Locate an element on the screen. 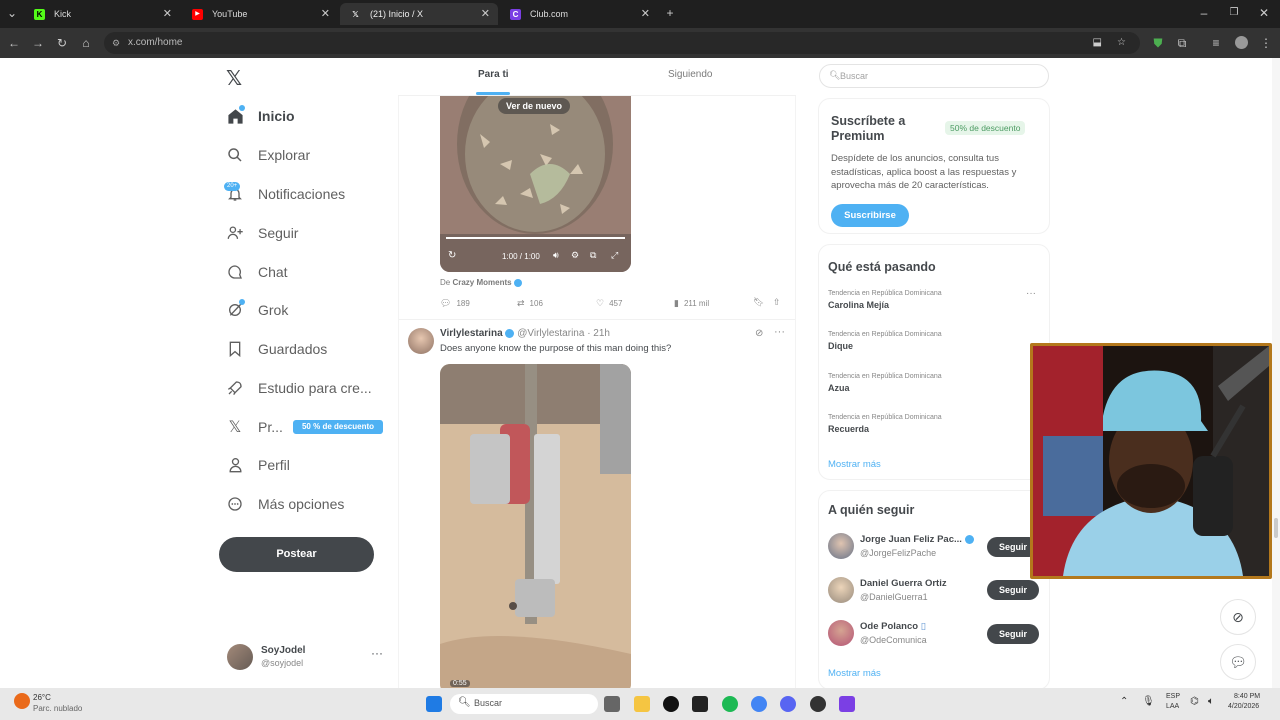 The image size is (1280, 720). tab-club: C Club.com ✕ is located at coordinates (579, 14).